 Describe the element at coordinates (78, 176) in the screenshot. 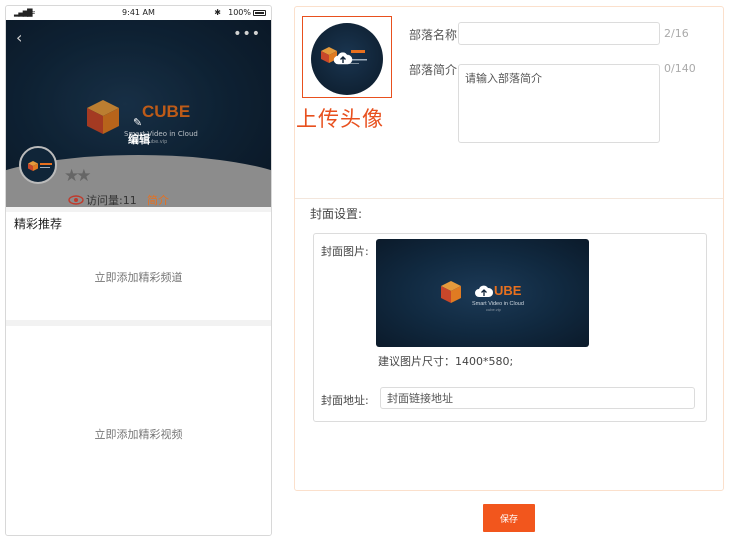

I see `rating-stars: ★★` at that location.